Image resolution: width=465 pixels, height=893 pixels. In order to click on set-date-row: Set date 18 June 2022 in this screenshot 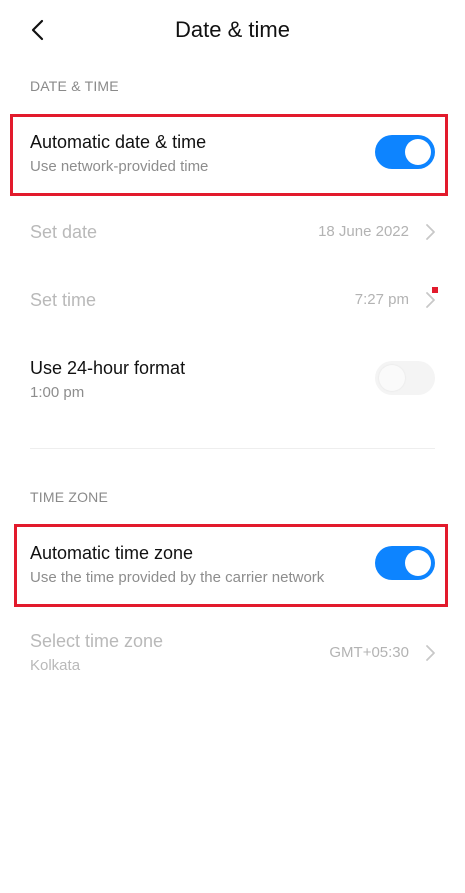, I will do `click(232, 232)`.